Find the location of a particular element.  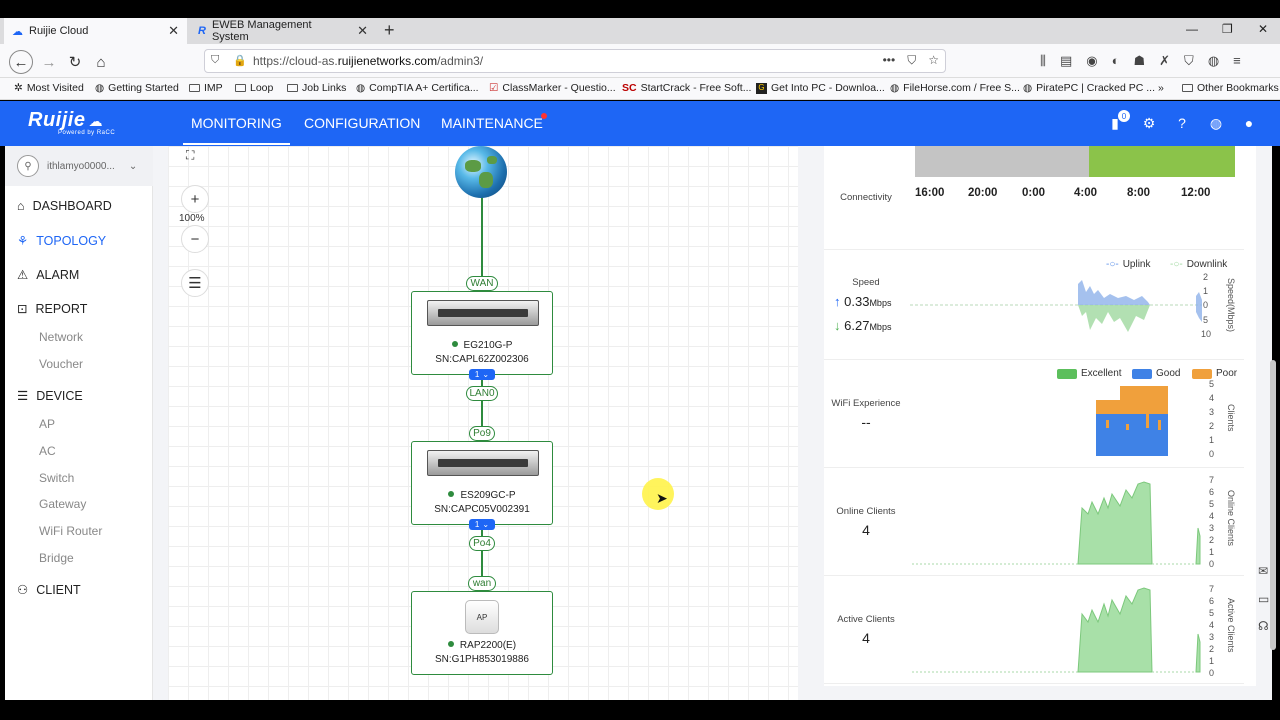

help-icon: ? is located at coordinates (1182, 123).